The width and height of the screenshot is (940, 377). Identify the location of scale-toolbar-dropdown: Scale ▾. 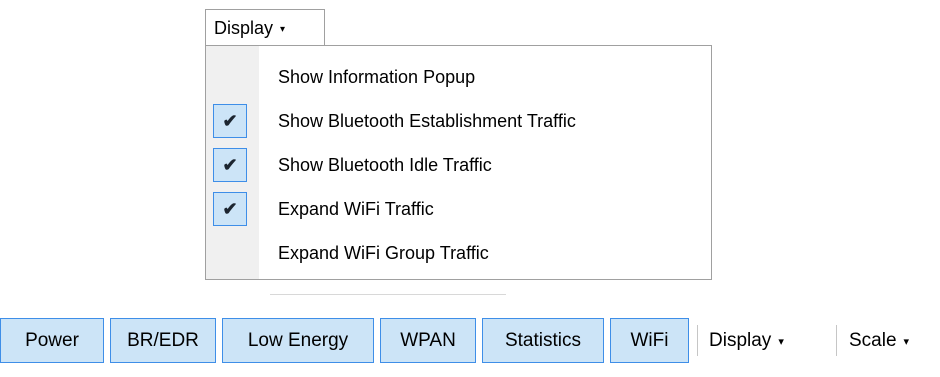
(879, 340).